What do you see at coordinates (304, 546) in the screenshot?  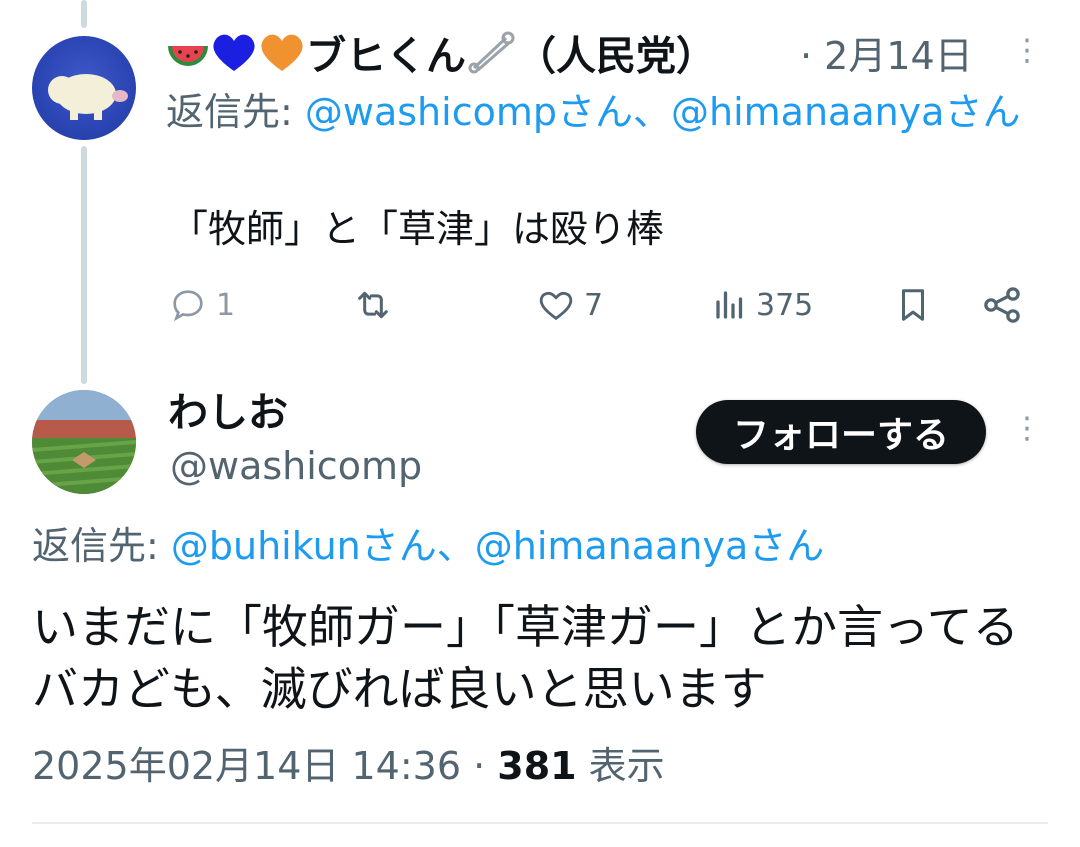 I see `reply-mention-buhikun: @buhikunさん` at bounding box center [304, 546].